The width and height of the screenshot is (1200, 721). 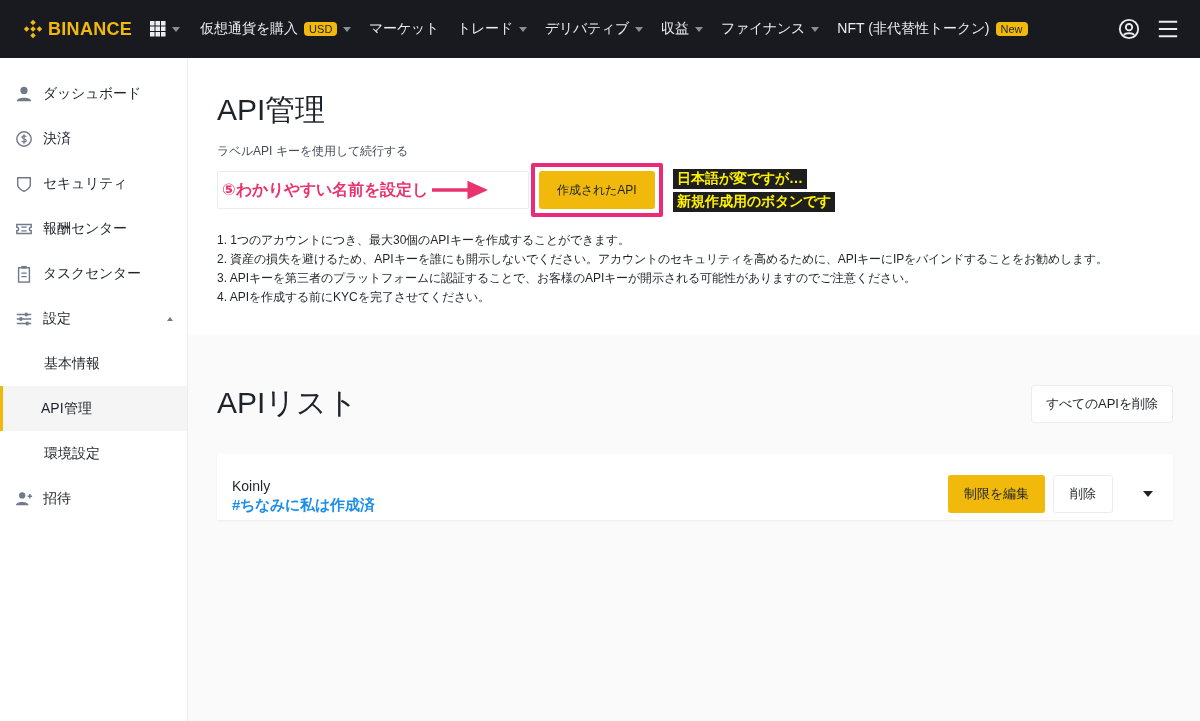 What do you see at coordinates (93, 363) in the screenshot?
I see `sidebar-subitem: 基本情報` at bounding box center [93, 363].